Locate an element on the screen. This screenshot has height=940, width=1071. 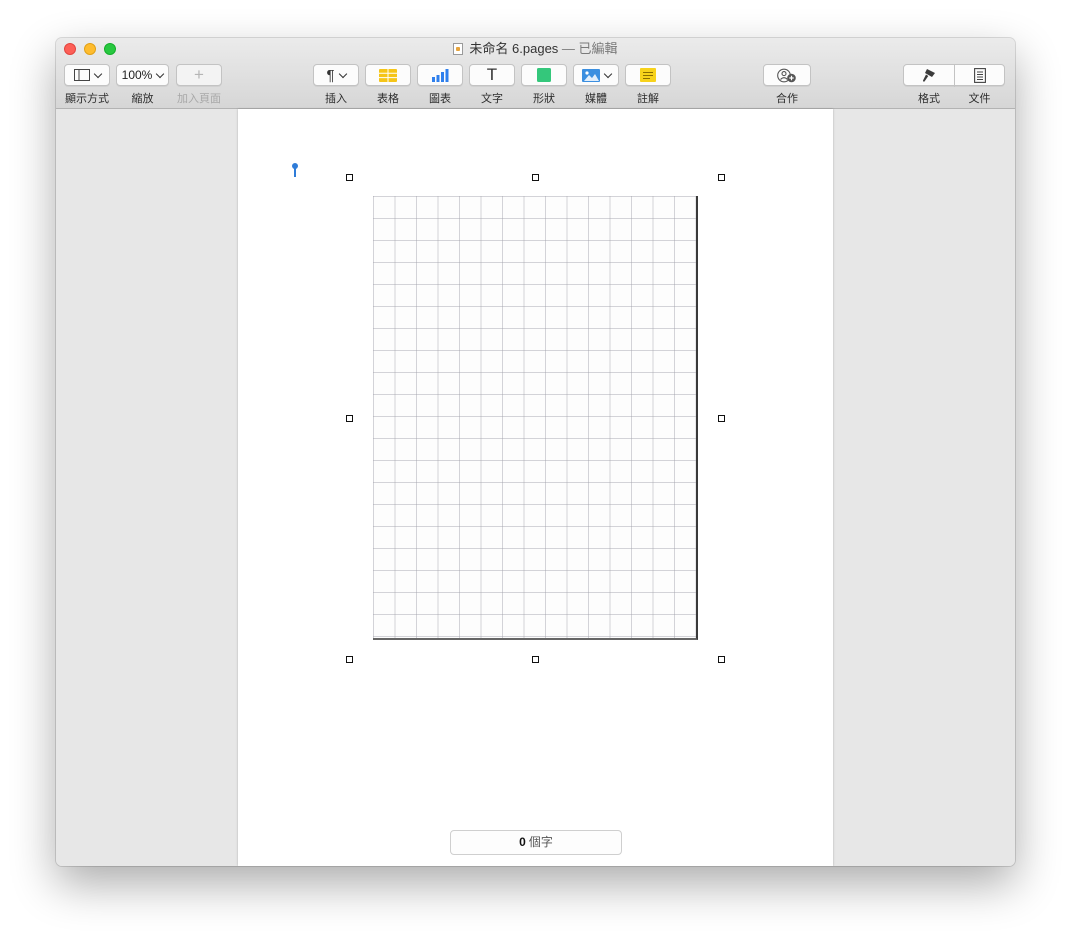
document-icon is located at coordinates (979, 75).